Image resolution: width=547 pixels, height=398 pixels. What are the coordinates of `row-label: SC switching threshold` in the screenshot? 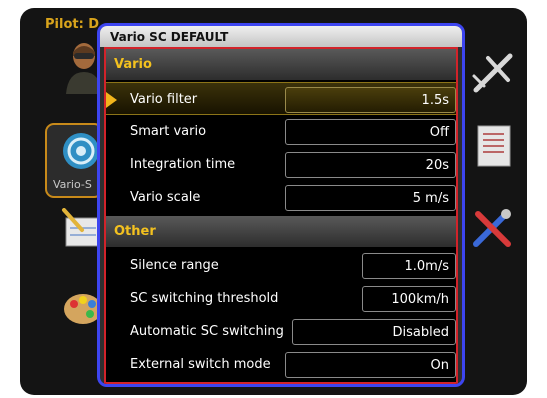 It's located at (204, 298).